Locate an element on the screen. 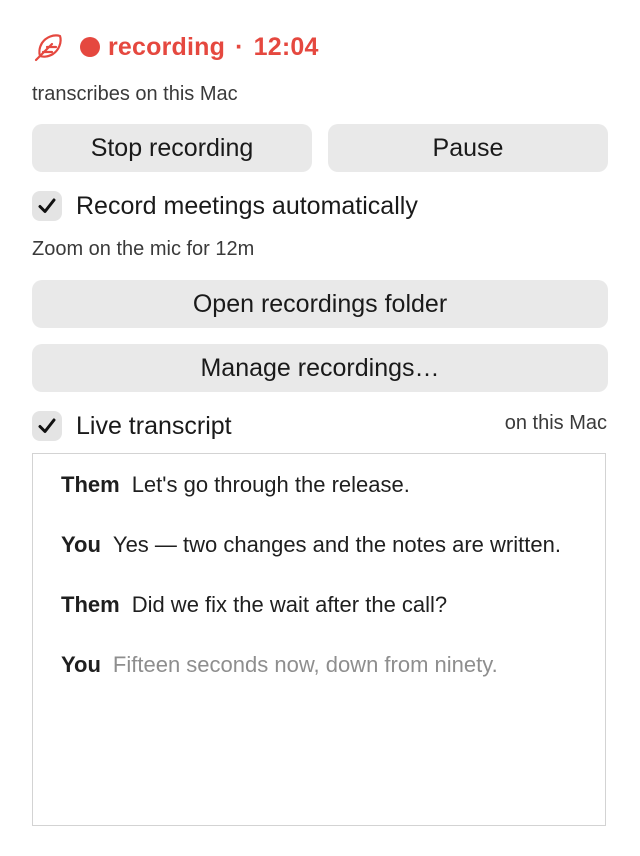  elapsed-time: 12:04 is located at coordinates (286, 46).